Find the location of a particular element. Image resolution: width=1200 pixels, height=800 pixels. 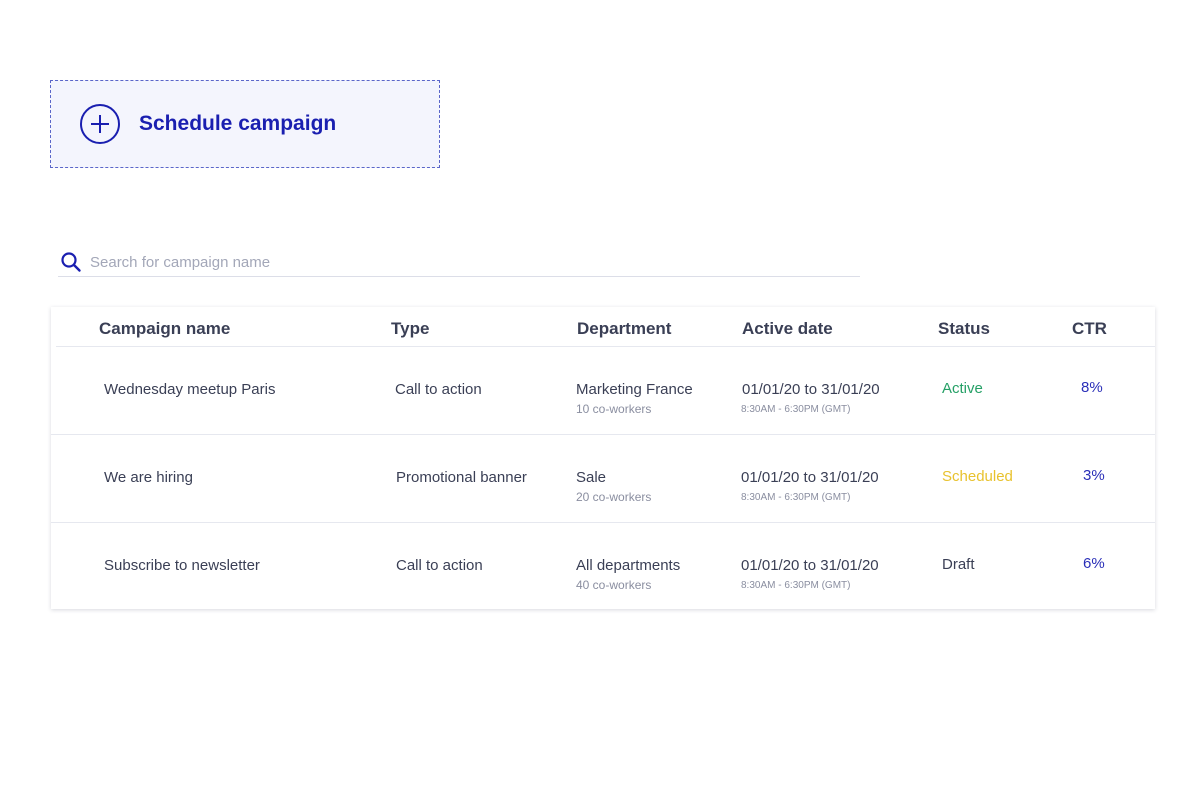

header-active-date: Active date is located at coordinates (787, 329).